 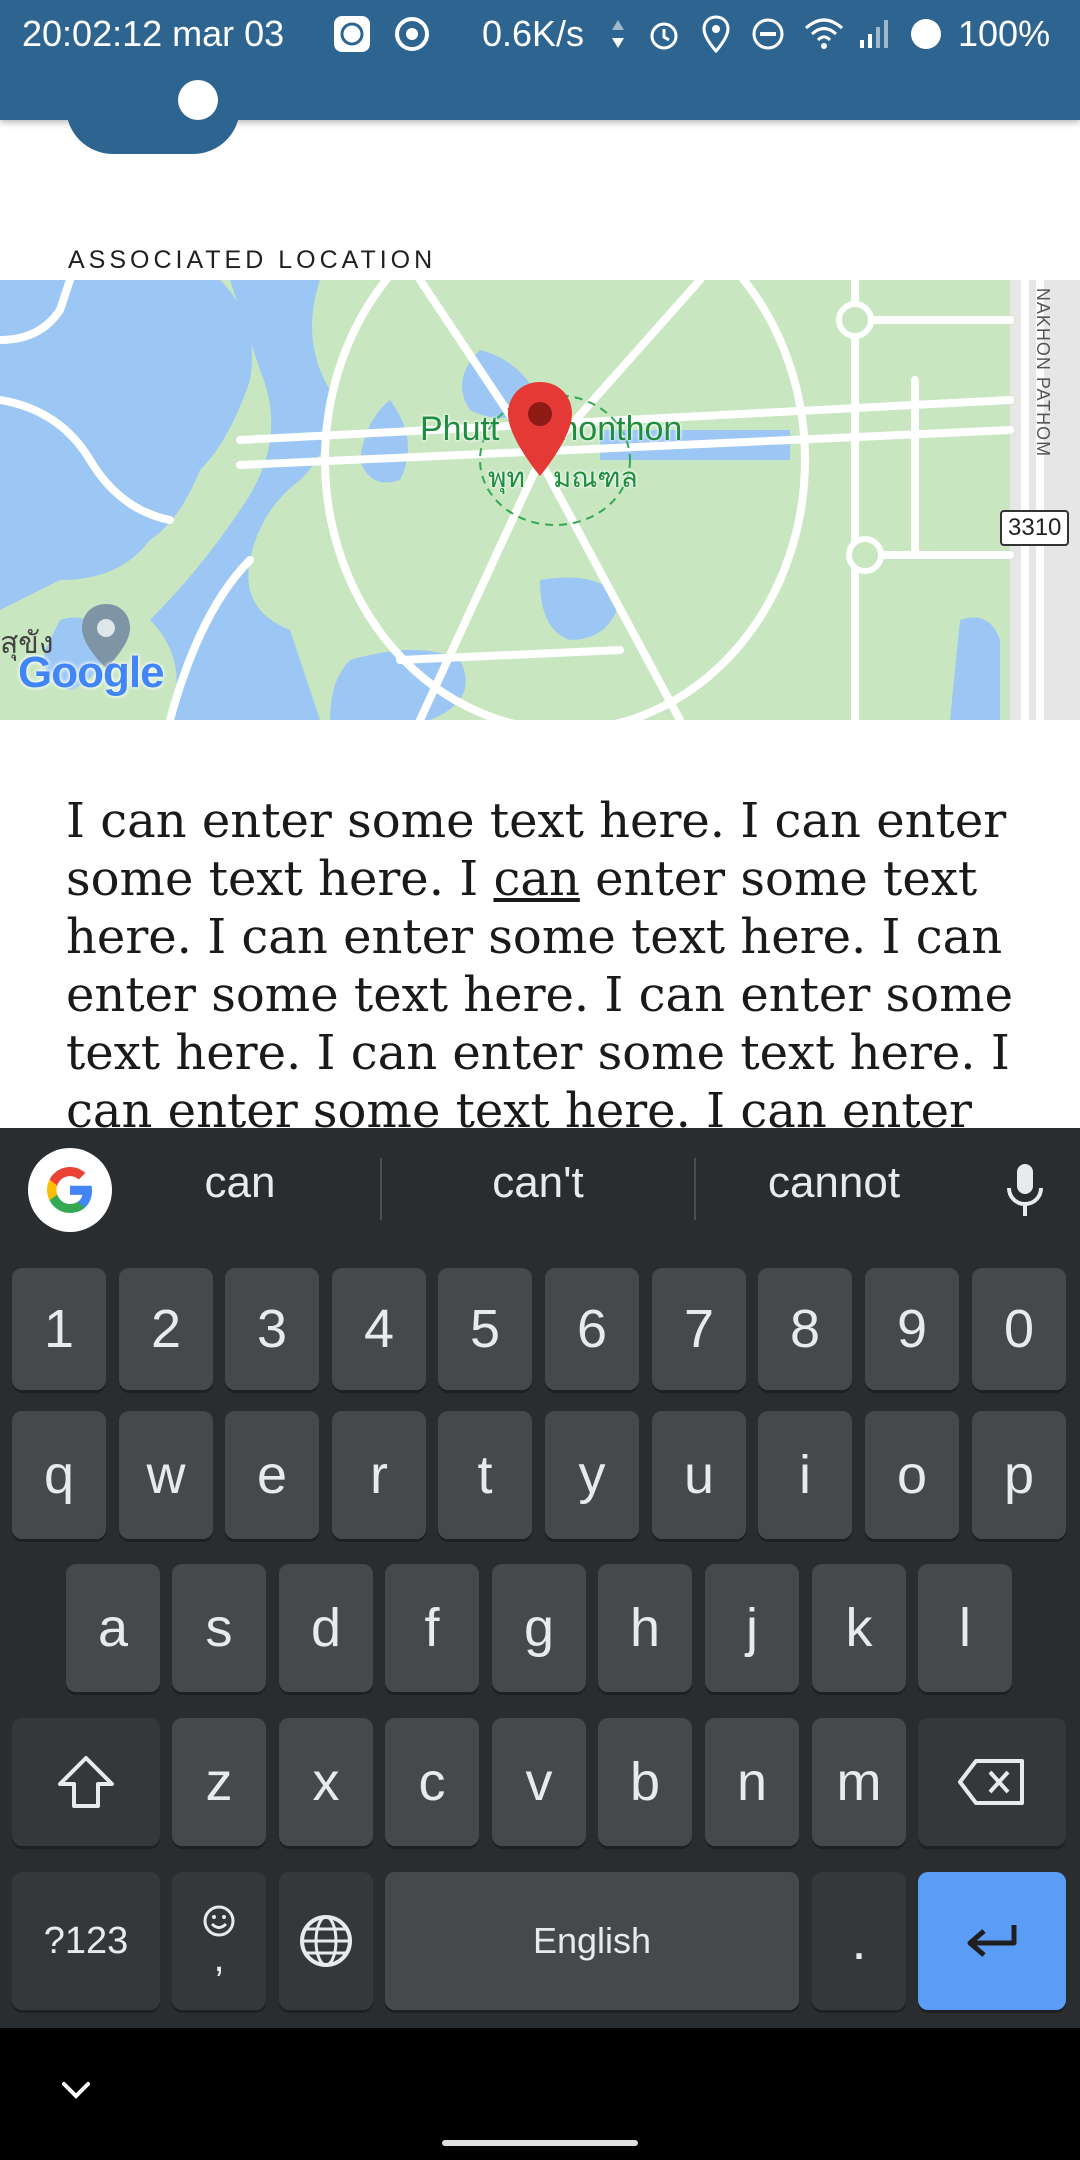 I want to click on globe-icon, so click(x=326, y=1941).